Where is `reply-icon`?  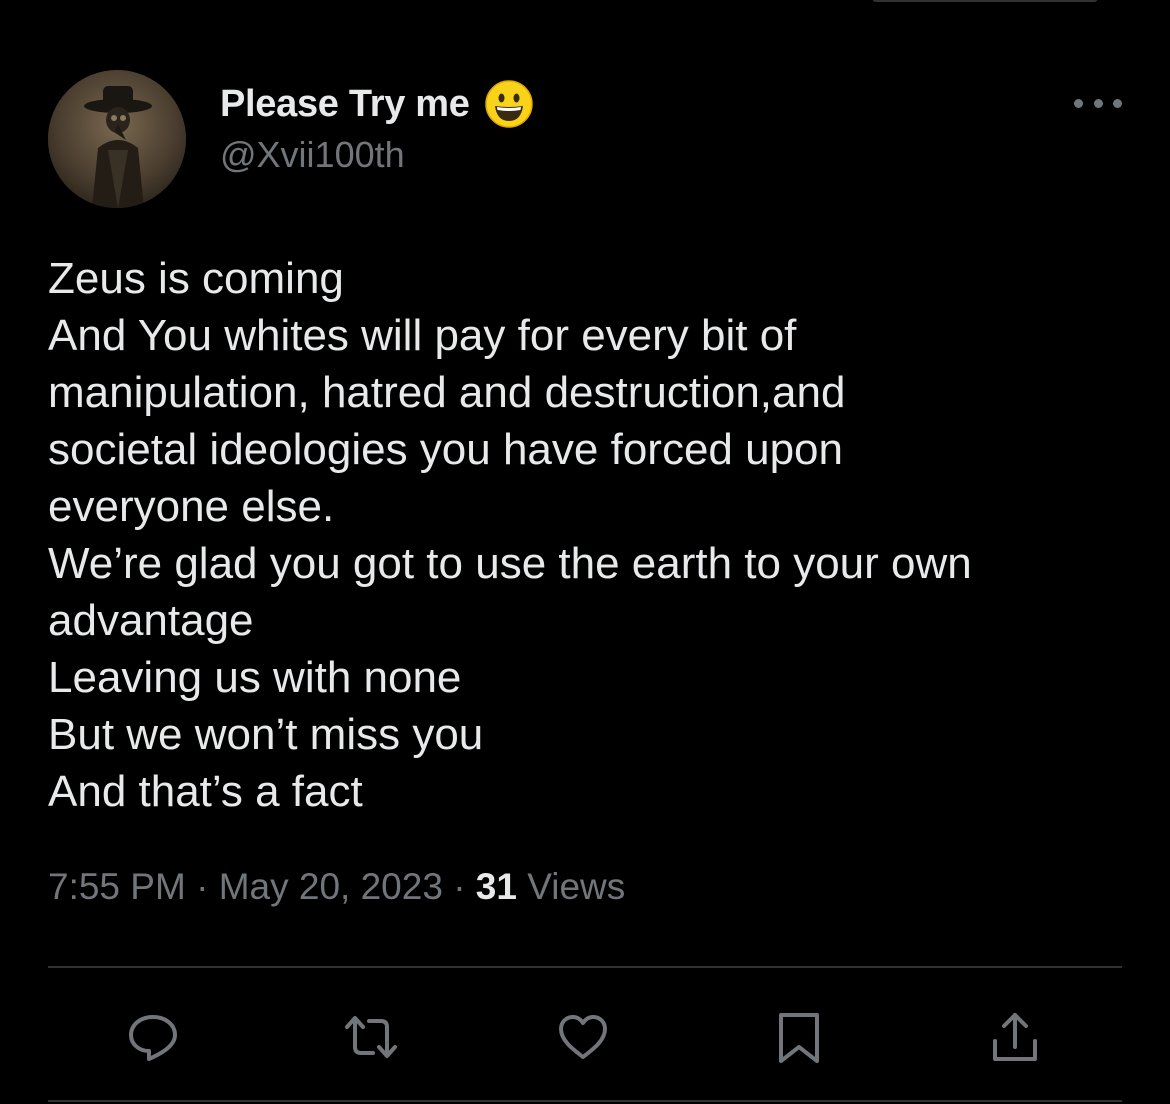 reply-icon is located at coordinates (153, 1038).